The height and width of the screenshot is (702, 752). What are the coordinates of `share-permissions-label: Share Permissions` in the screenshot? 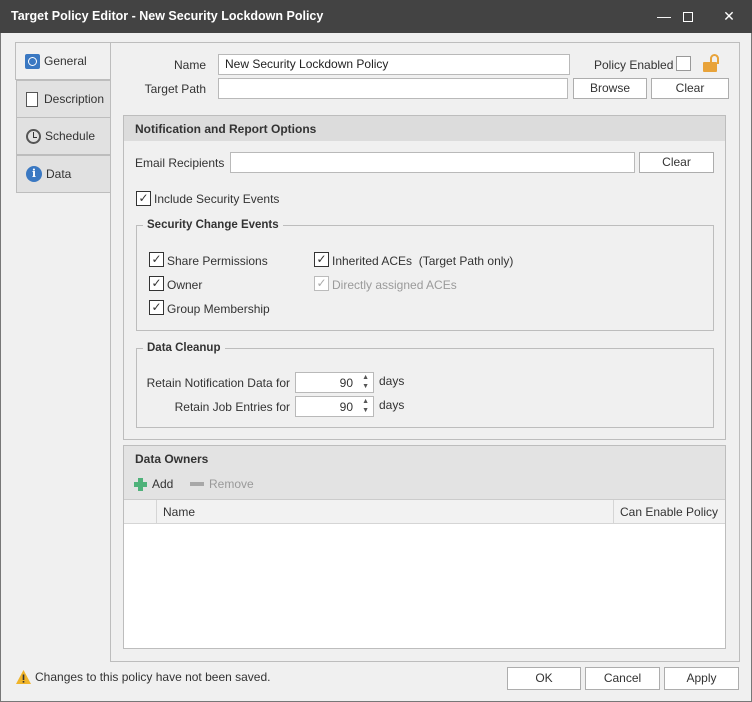 It's located at (217, 261).